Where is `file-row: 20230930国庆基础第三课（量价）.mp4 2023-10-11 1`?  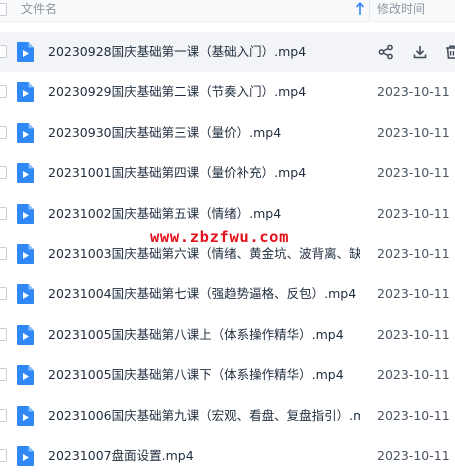 file-row: 20230930国庆基础第三课（量价）.mp4 2023-10-11 1 is located at coordinates (227, 133).